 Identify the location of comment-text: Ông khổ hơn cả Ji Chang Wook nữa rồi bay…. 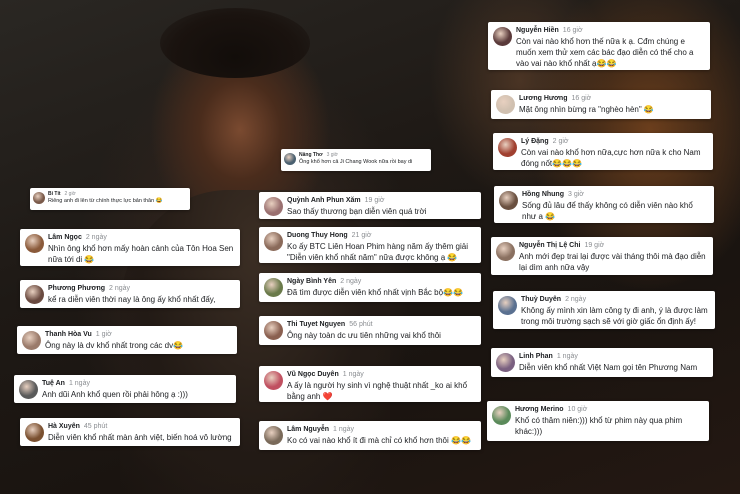
(356, 162).